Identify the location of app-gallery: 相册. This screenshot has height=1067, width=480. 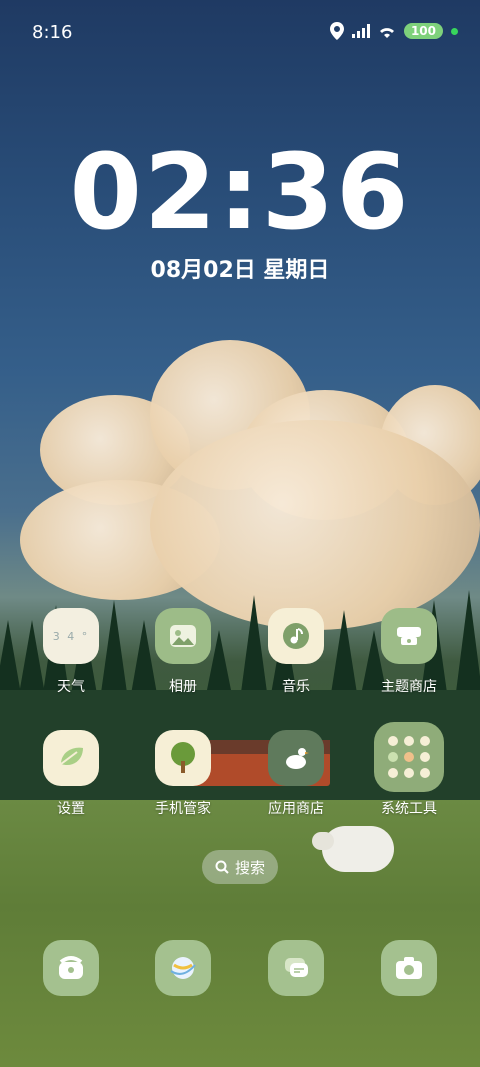
(183, 652).